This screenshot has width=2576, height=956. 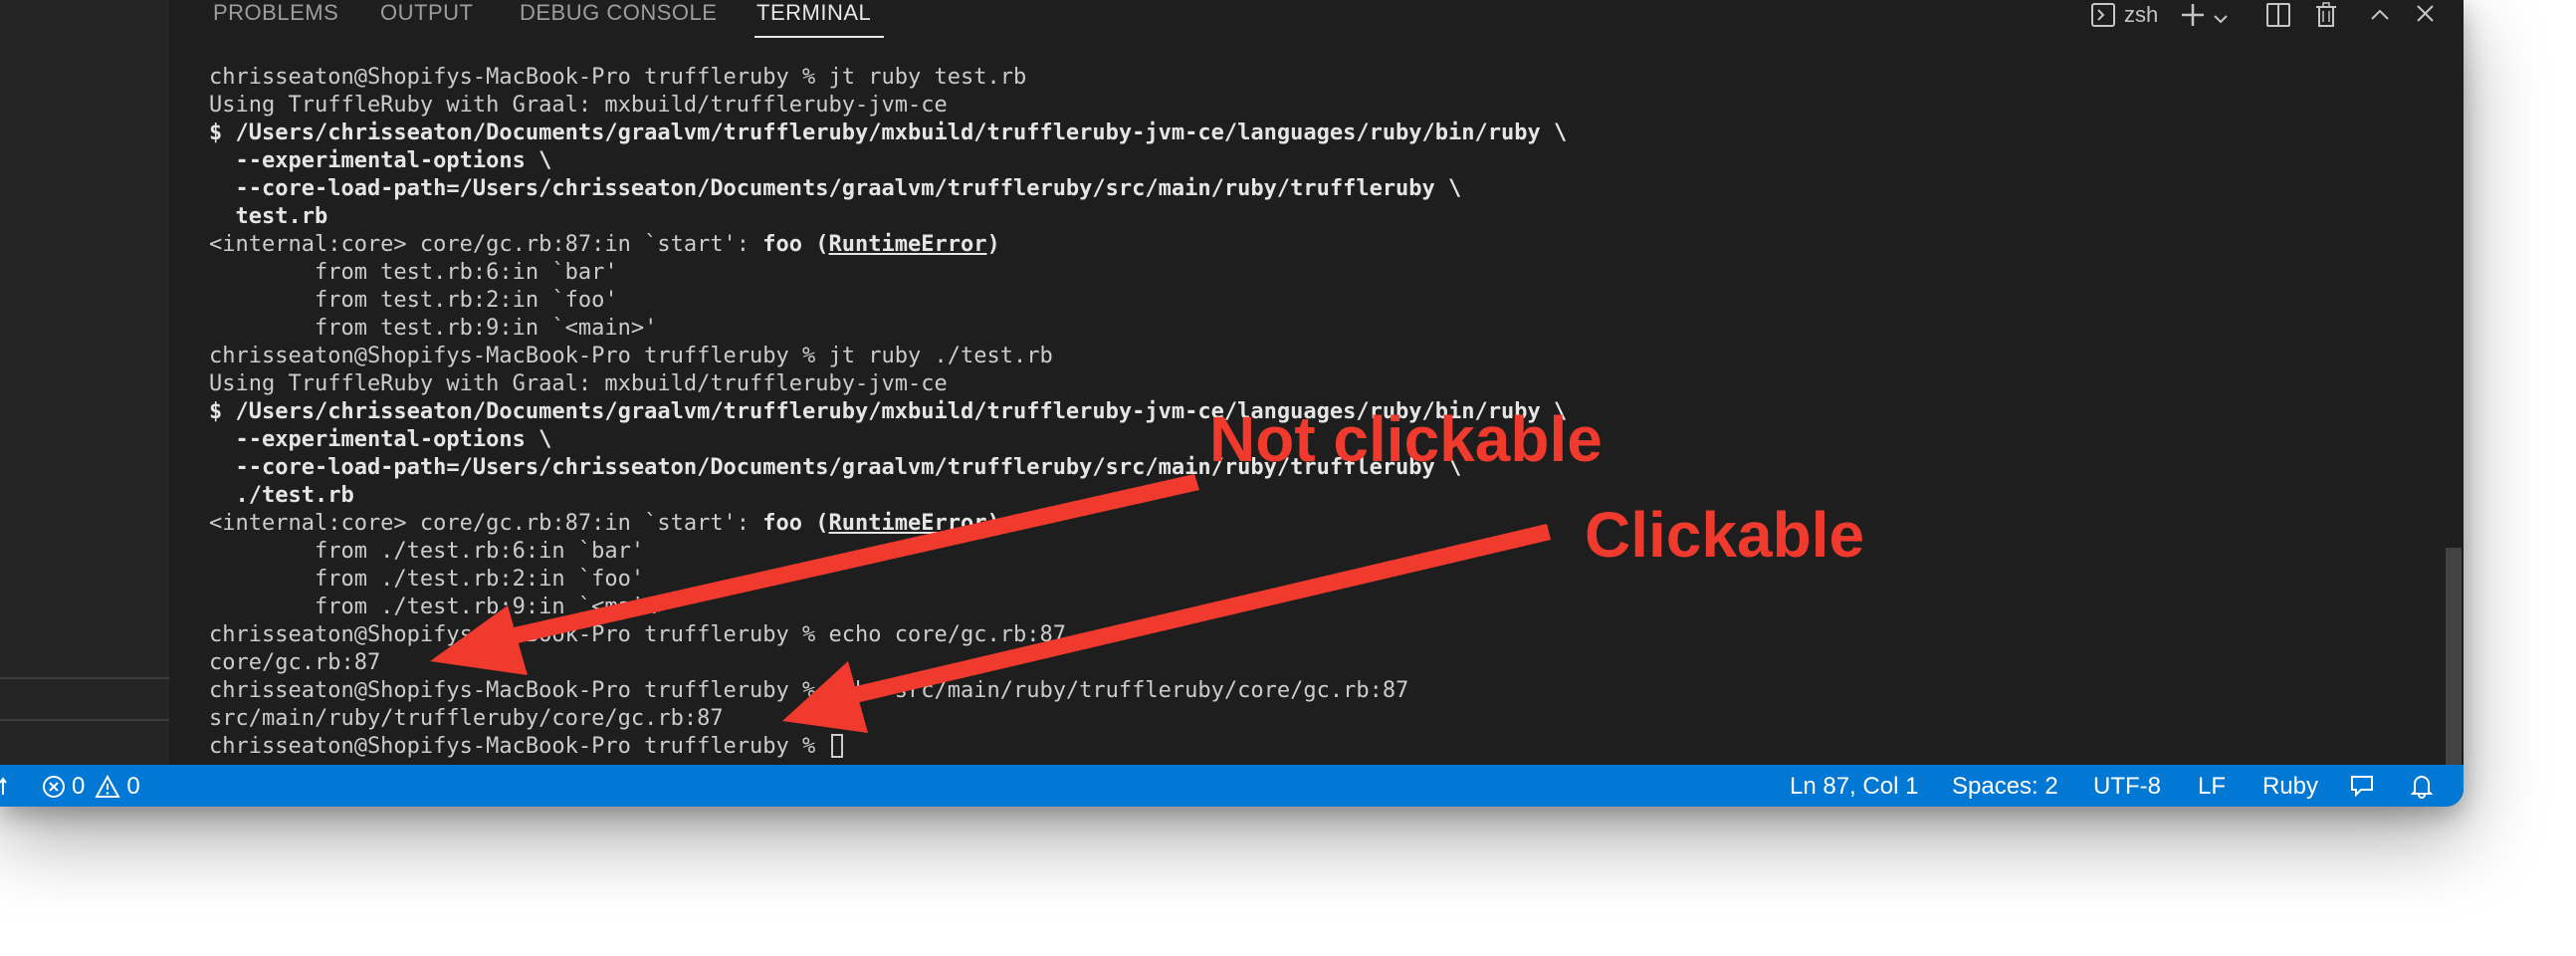 What do you see at coordinates (813, 14) in the screenshot?
I see `tab-terminal: TERMINAL` at bounding box center [813, 14].